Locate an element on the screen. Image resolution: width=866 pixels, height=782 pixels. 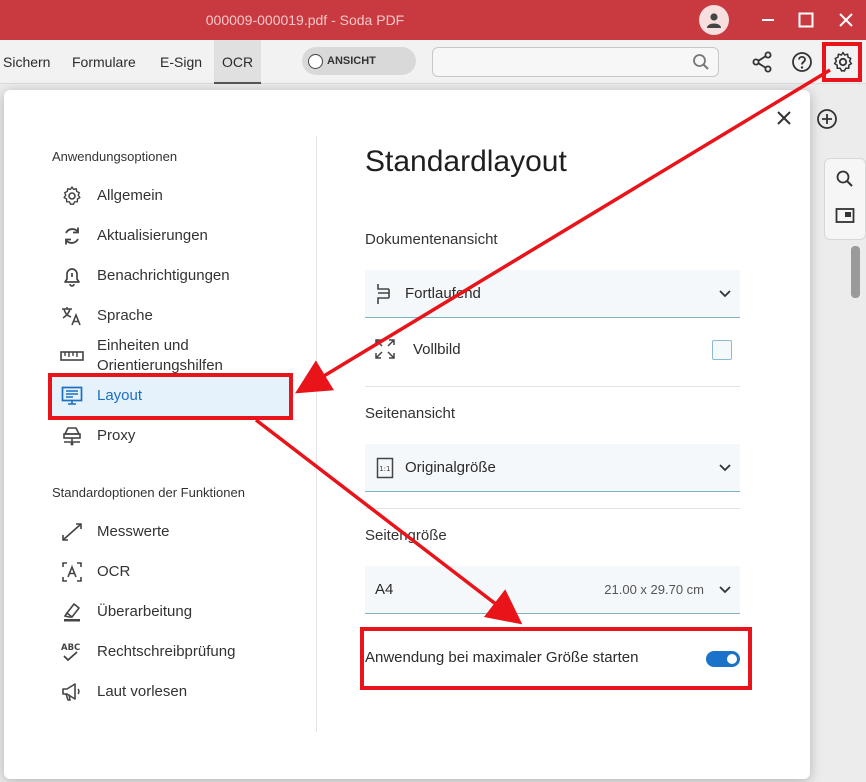
plus-circle-icon is located at coordinates (827, 119).